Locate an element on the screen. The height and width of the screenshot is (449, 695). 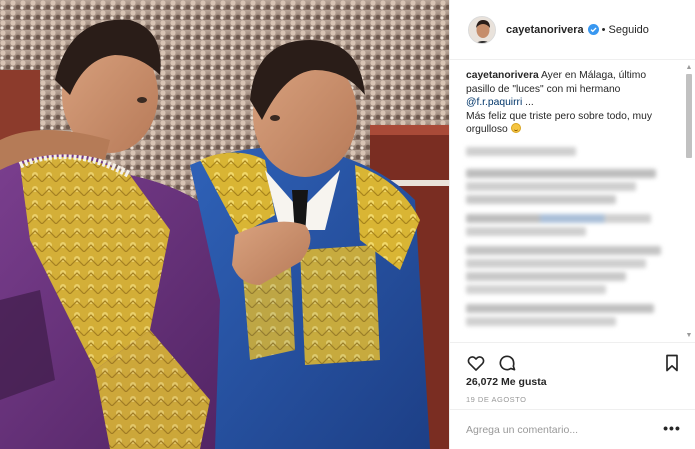
add-comment-bar: Agrega un comentario... ••• is located at coordinates (572, 429).